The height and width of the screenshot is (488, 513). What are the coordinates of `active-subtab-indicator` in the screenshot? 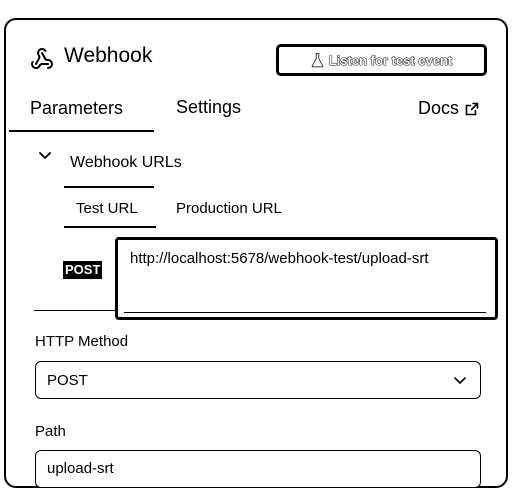 It's located at (110, 227).